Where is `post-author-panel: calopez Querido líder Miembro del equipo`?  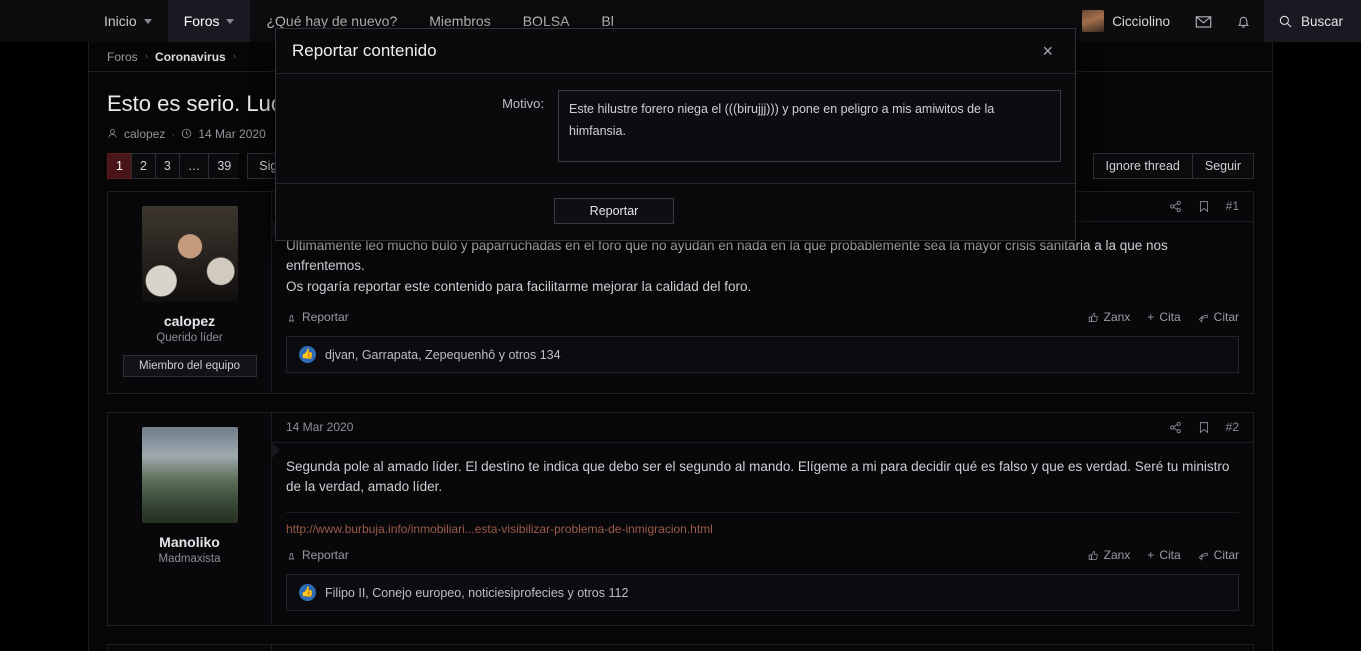 post-author-panel: calopez Querido líder Miembro del equipo is located at coordinates (194, 292).